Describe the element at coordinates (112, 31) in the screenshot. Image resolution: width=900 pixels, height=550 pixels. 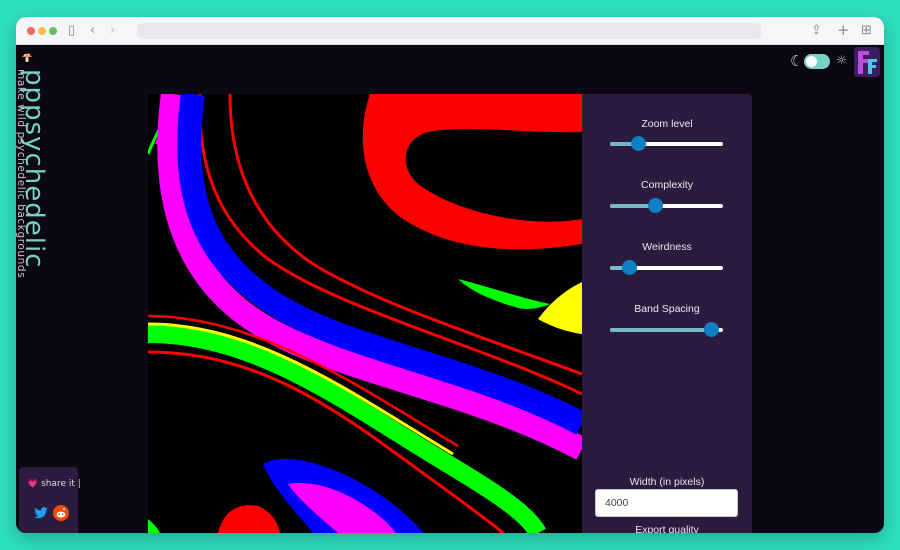
I see `forward-icon: ›` at that location.